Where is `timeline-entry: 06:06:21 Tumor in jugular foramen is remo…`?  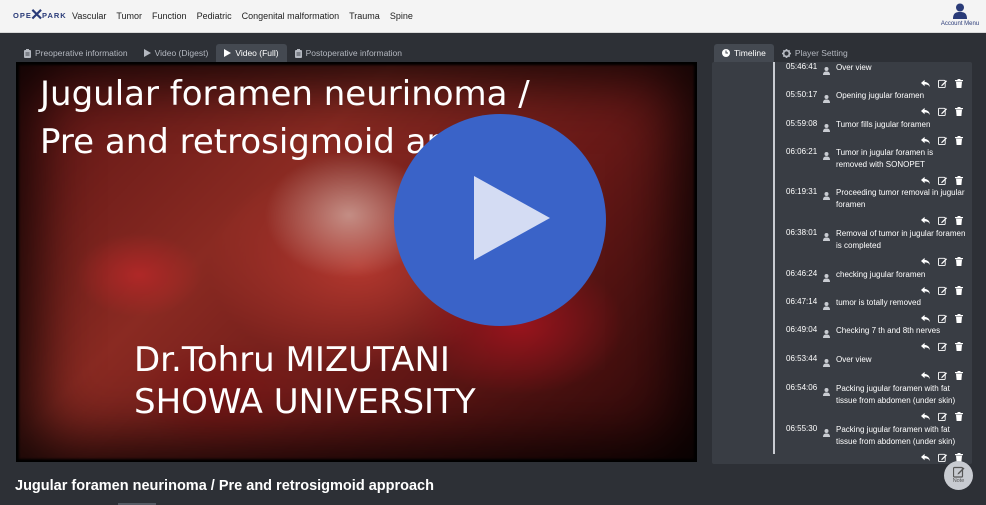
timeline-entry: 06:06:21 Tumor in jugular foramen is remo… is located at coordinates (876, 166).